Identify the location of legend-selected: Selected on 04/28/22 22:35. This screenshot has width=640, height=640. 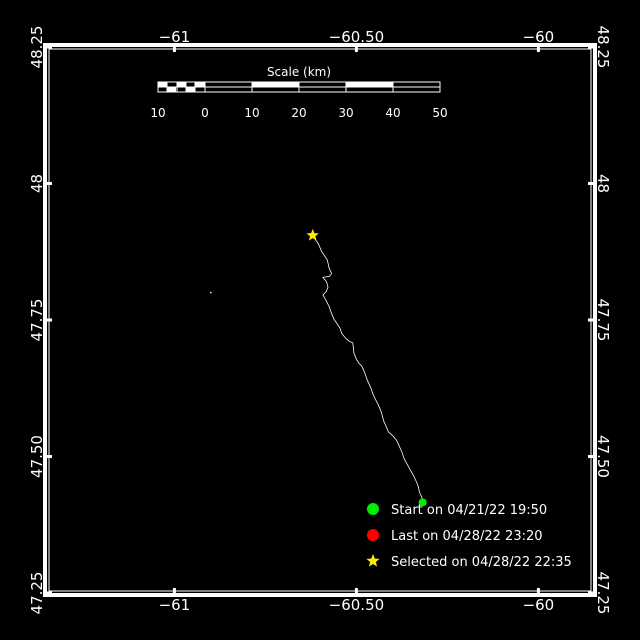
(481, 562).